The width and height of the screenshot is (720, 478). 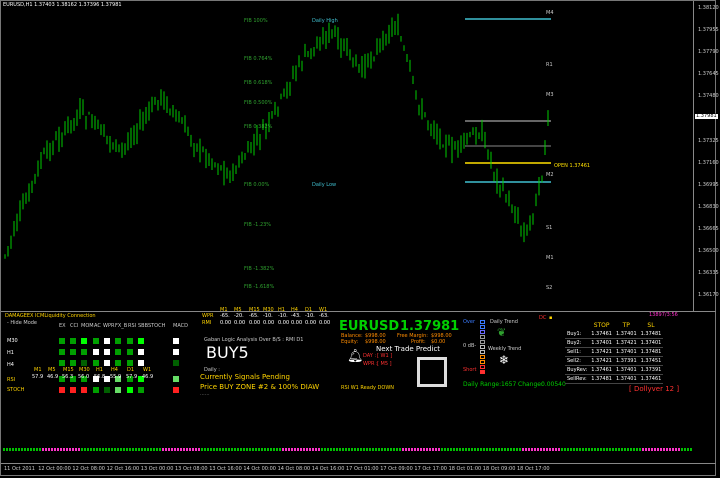 What do you see at coordinates (470, 346) in the screenshot?
I see `zero-db-label: 0 dB-` at bounding box center [470, 346].